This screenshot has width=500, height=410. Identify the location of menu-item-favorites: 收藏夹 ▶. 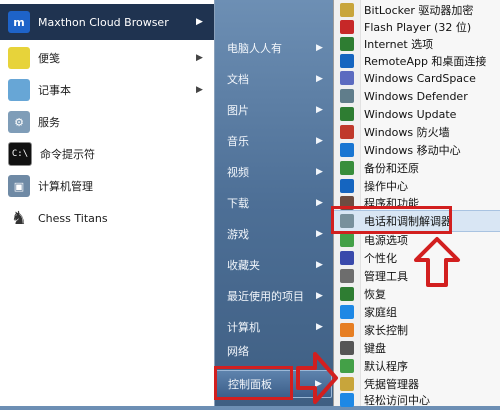
(273, 265).